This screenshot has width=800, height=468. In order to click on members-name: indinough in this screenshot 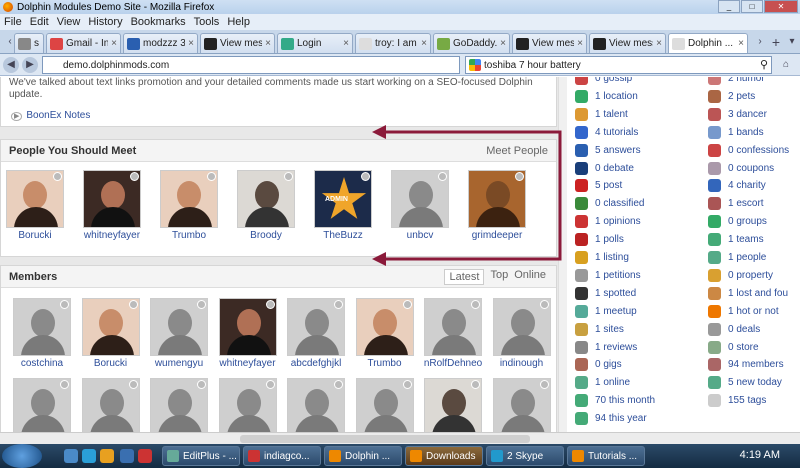, I will do `click(521, 363)`.